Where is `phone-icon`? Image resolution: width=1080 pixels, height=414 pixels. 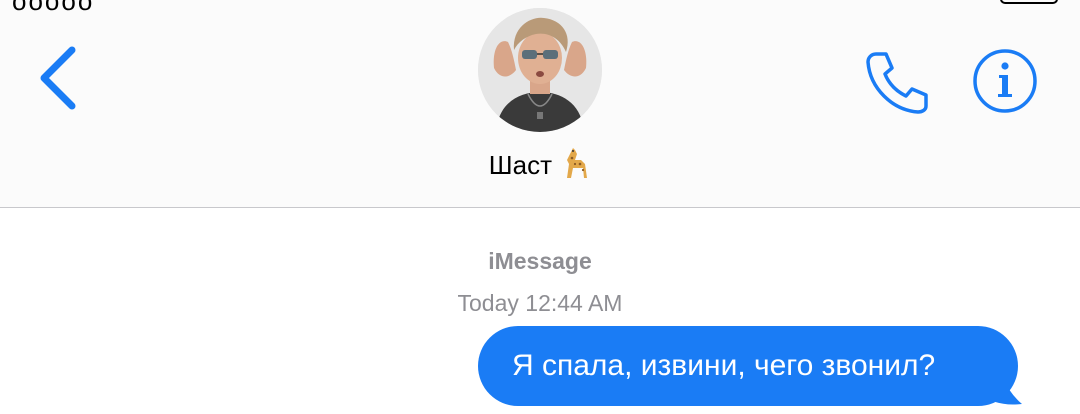
phone-icon is located at coordinates (897, 83).